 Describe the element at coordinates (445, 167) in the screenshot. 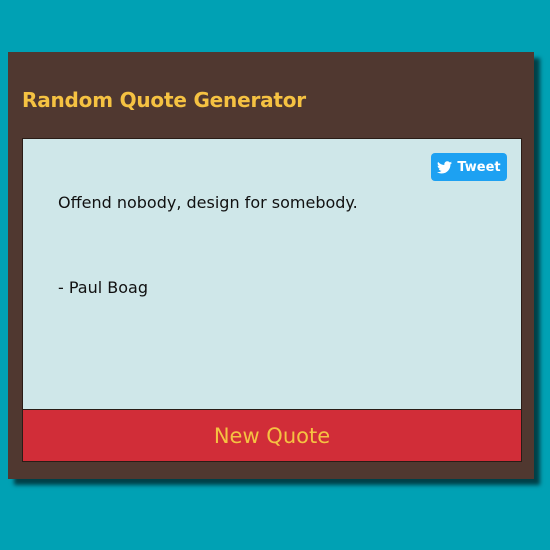

I see `twitter-bird-icon` at that location.